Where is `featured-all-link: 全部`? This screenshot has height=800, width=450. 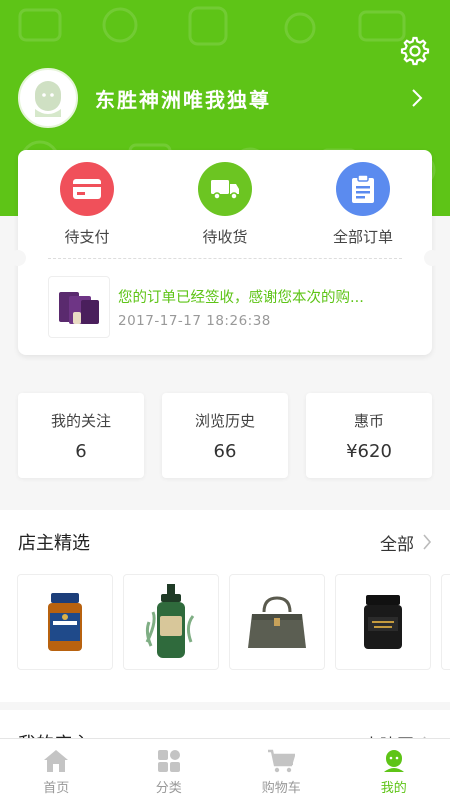 featured-all-link: 全部 is located at coordinates (406, 542).